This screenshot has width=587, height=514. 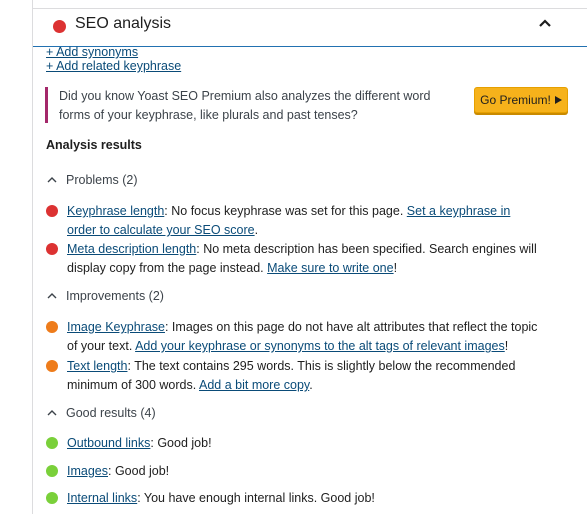 What do you see at coordinates (558, 100) in the screenshot?
I see `triangle-right-icon` at bounding box center [558, 100].